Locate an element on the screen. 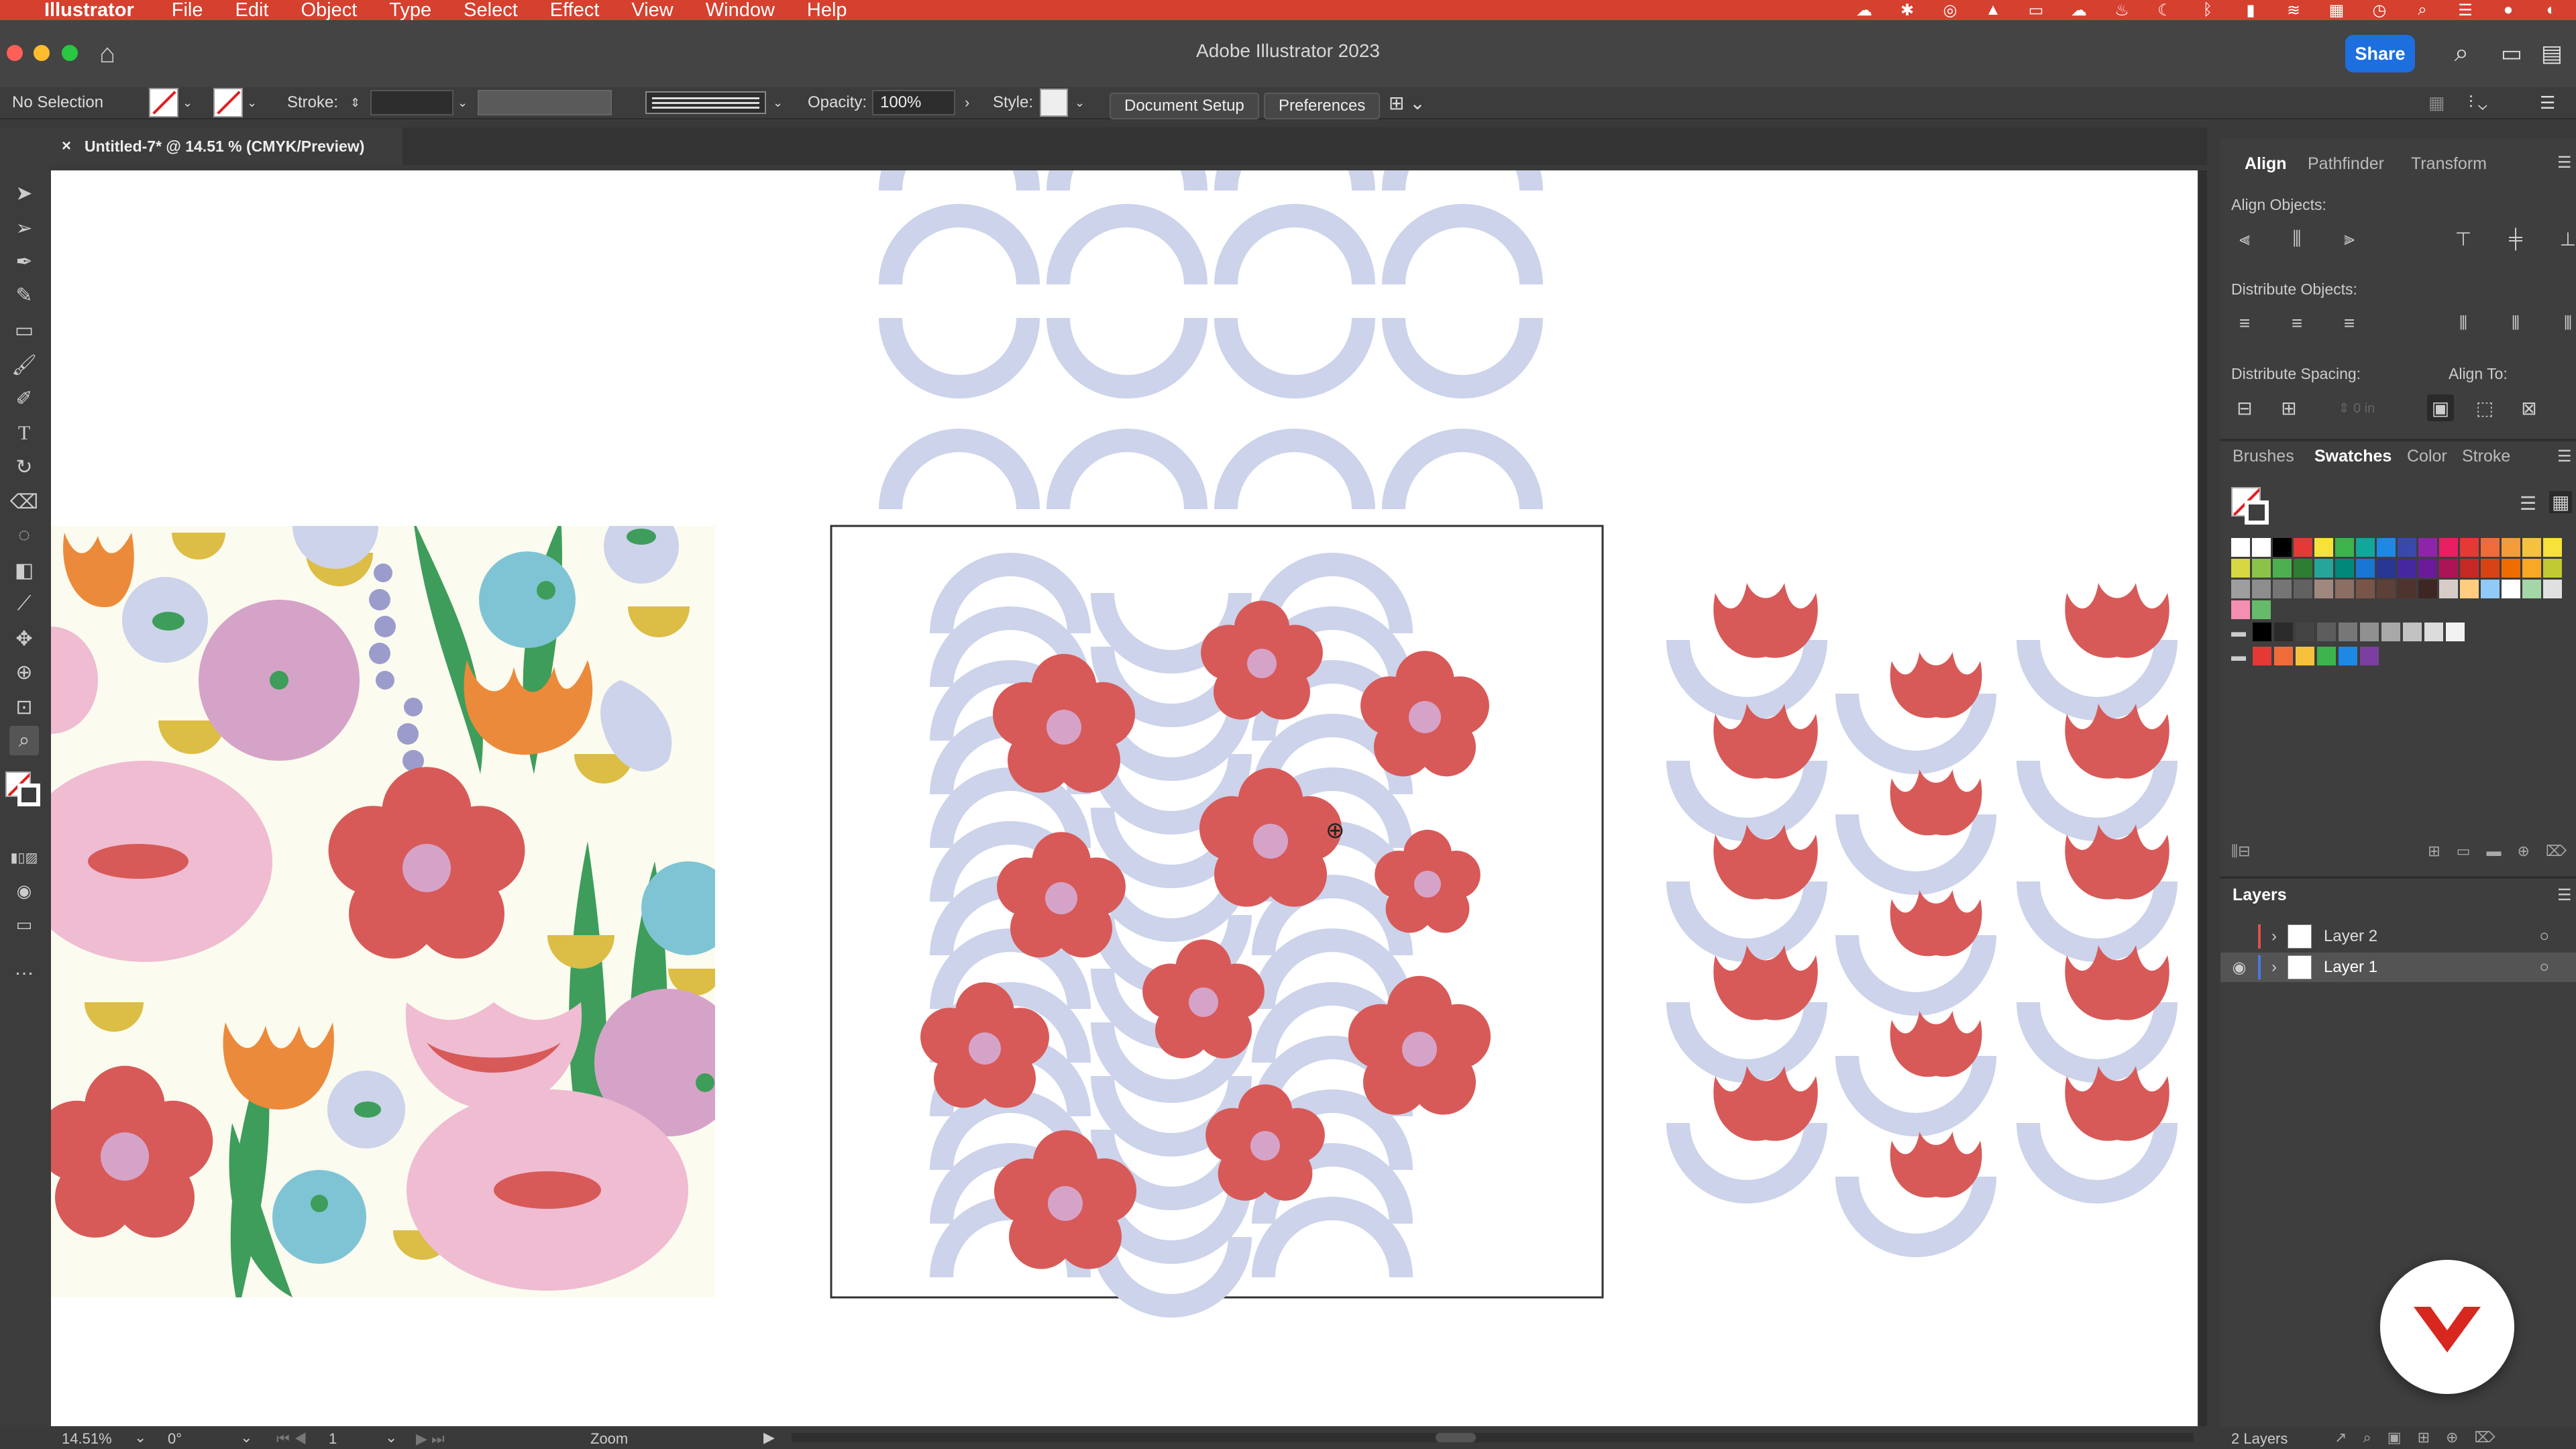  artboard-nav: ⏮ ◀ is located at coordinates (291, 1439).